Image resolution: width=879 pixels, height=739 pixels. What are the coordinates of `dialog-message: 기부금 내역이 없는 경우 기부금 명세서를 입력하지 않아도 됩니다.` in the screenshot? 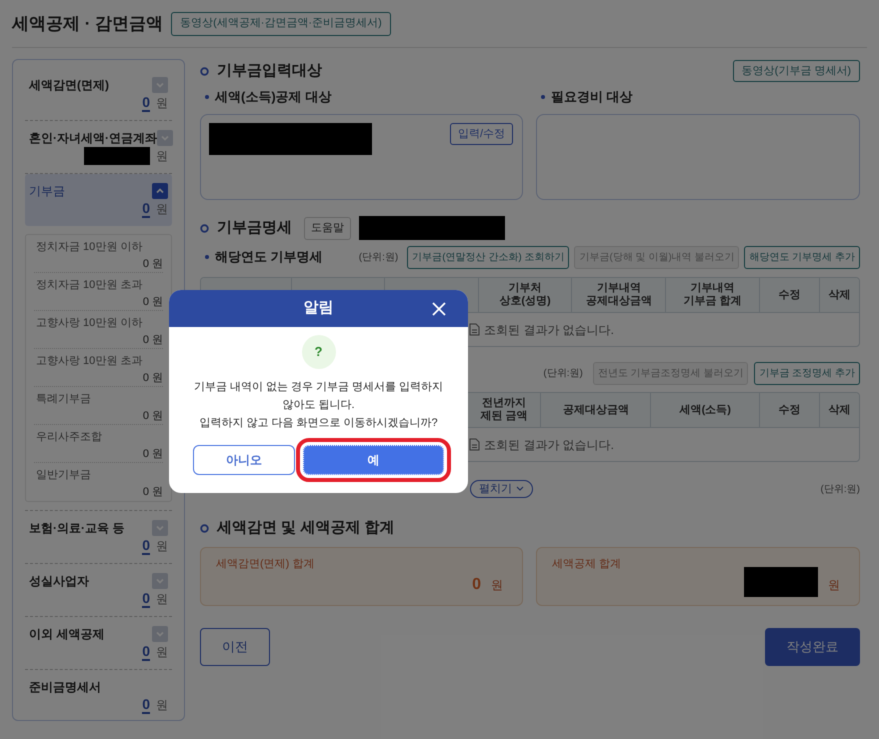 It's located at (318, 396).